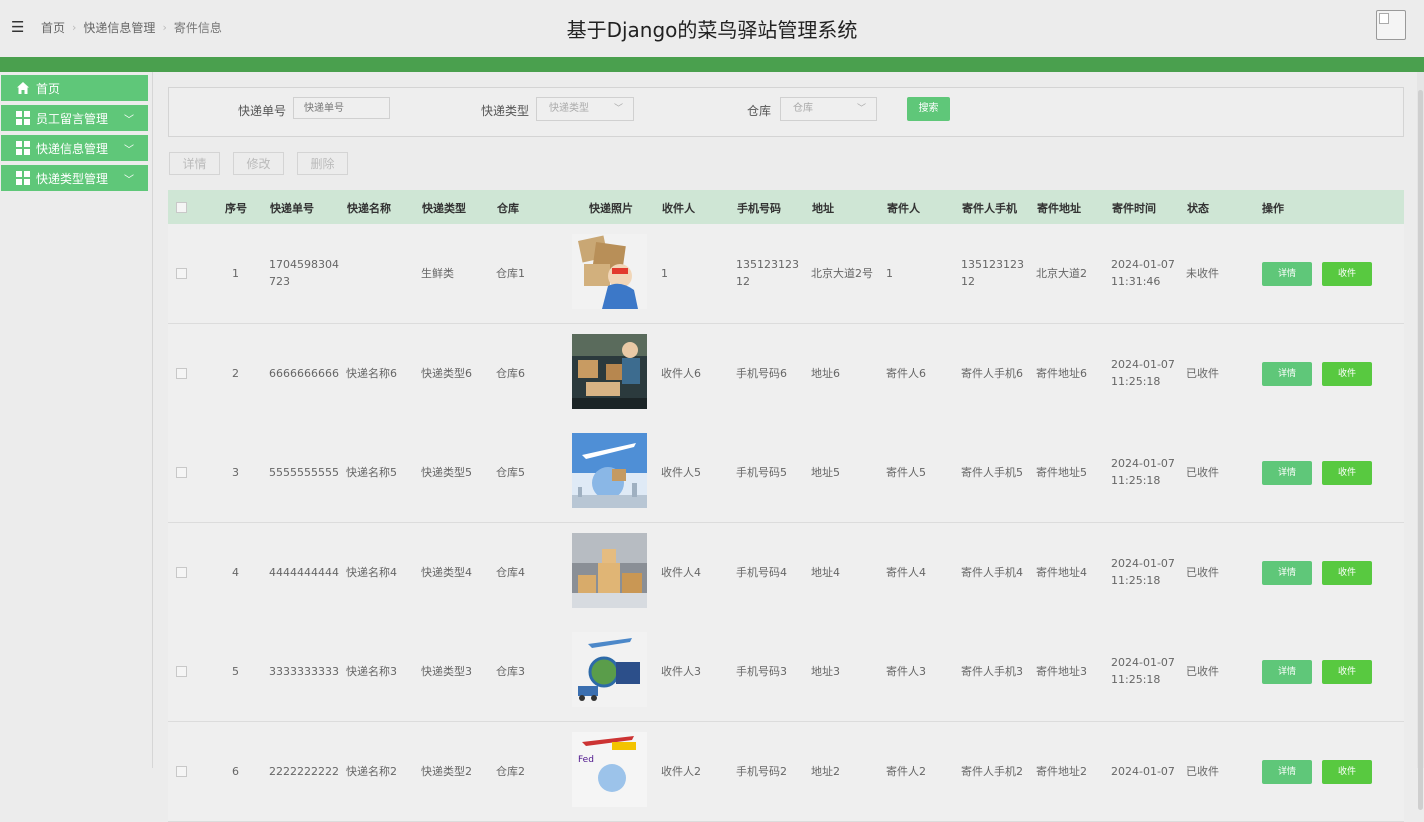 The image size is (1424, 822). I want to click on warehouse-select: 仓库 ﹀, so click(828, 109).